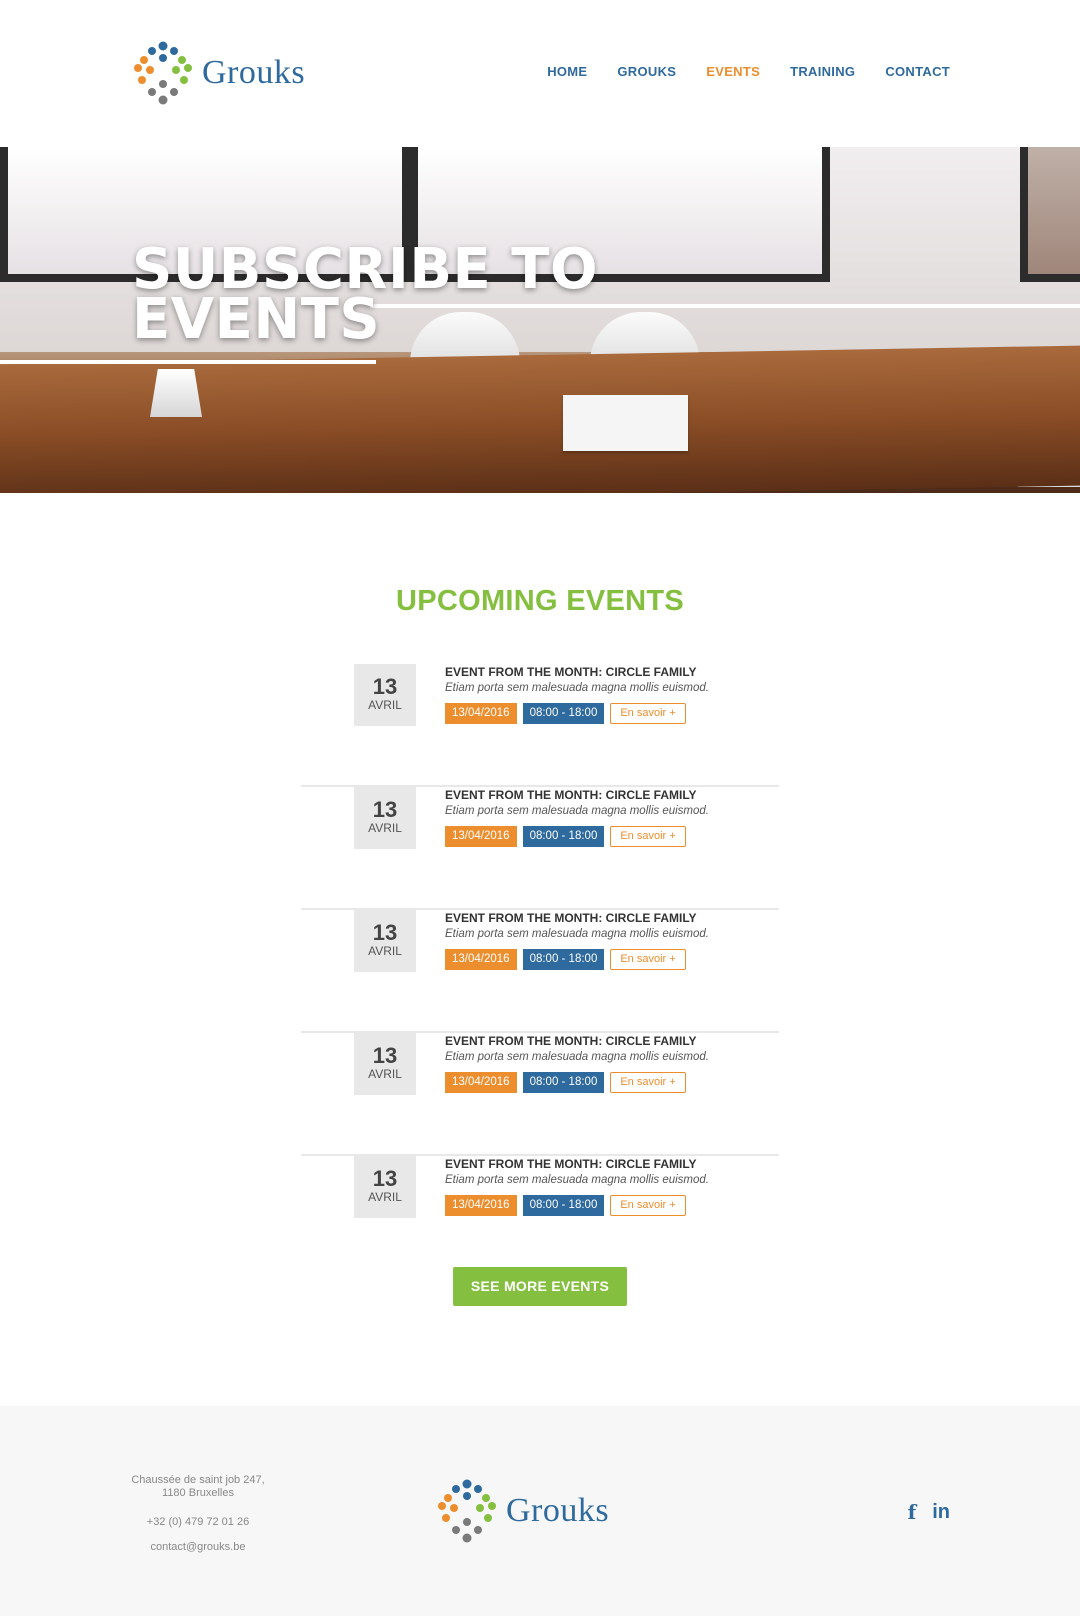 Image resolution: width=1080 pixels, height=1616 pixels. Describe the element at coordinates (176, 393) in the screenshot. I see `hero-card-holder` at that location.